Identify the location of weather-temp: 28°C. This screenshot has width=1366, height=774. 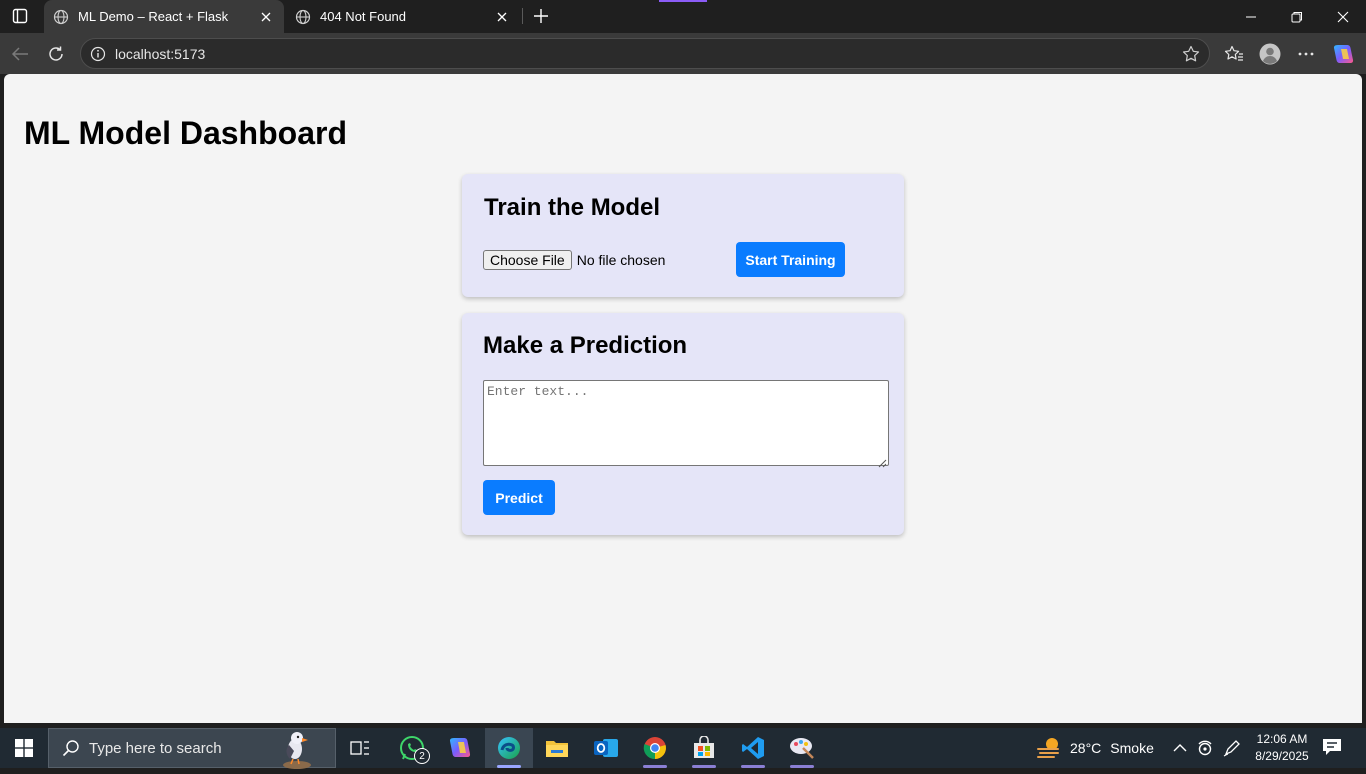
(1086, 748).